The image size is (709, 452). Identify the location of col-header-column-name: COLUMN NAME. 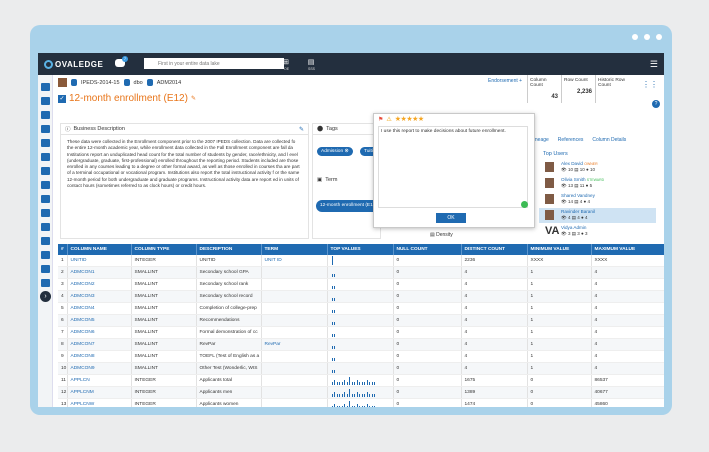
(99, 249).